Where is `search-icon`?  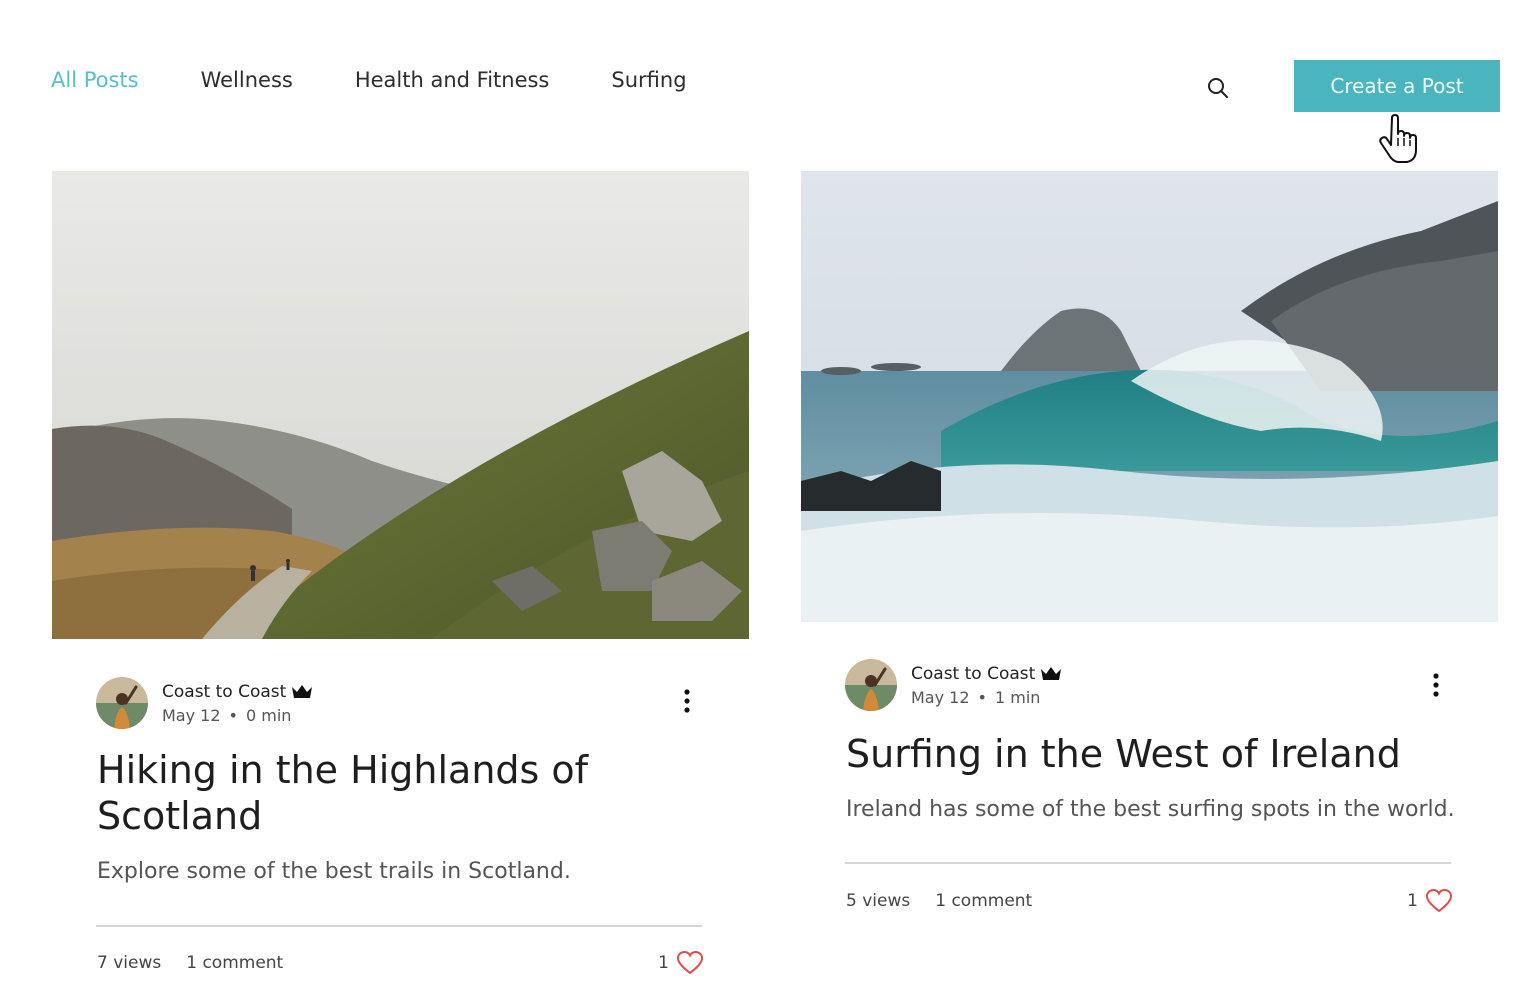
search-icon is located at coordinates (1218, 88).